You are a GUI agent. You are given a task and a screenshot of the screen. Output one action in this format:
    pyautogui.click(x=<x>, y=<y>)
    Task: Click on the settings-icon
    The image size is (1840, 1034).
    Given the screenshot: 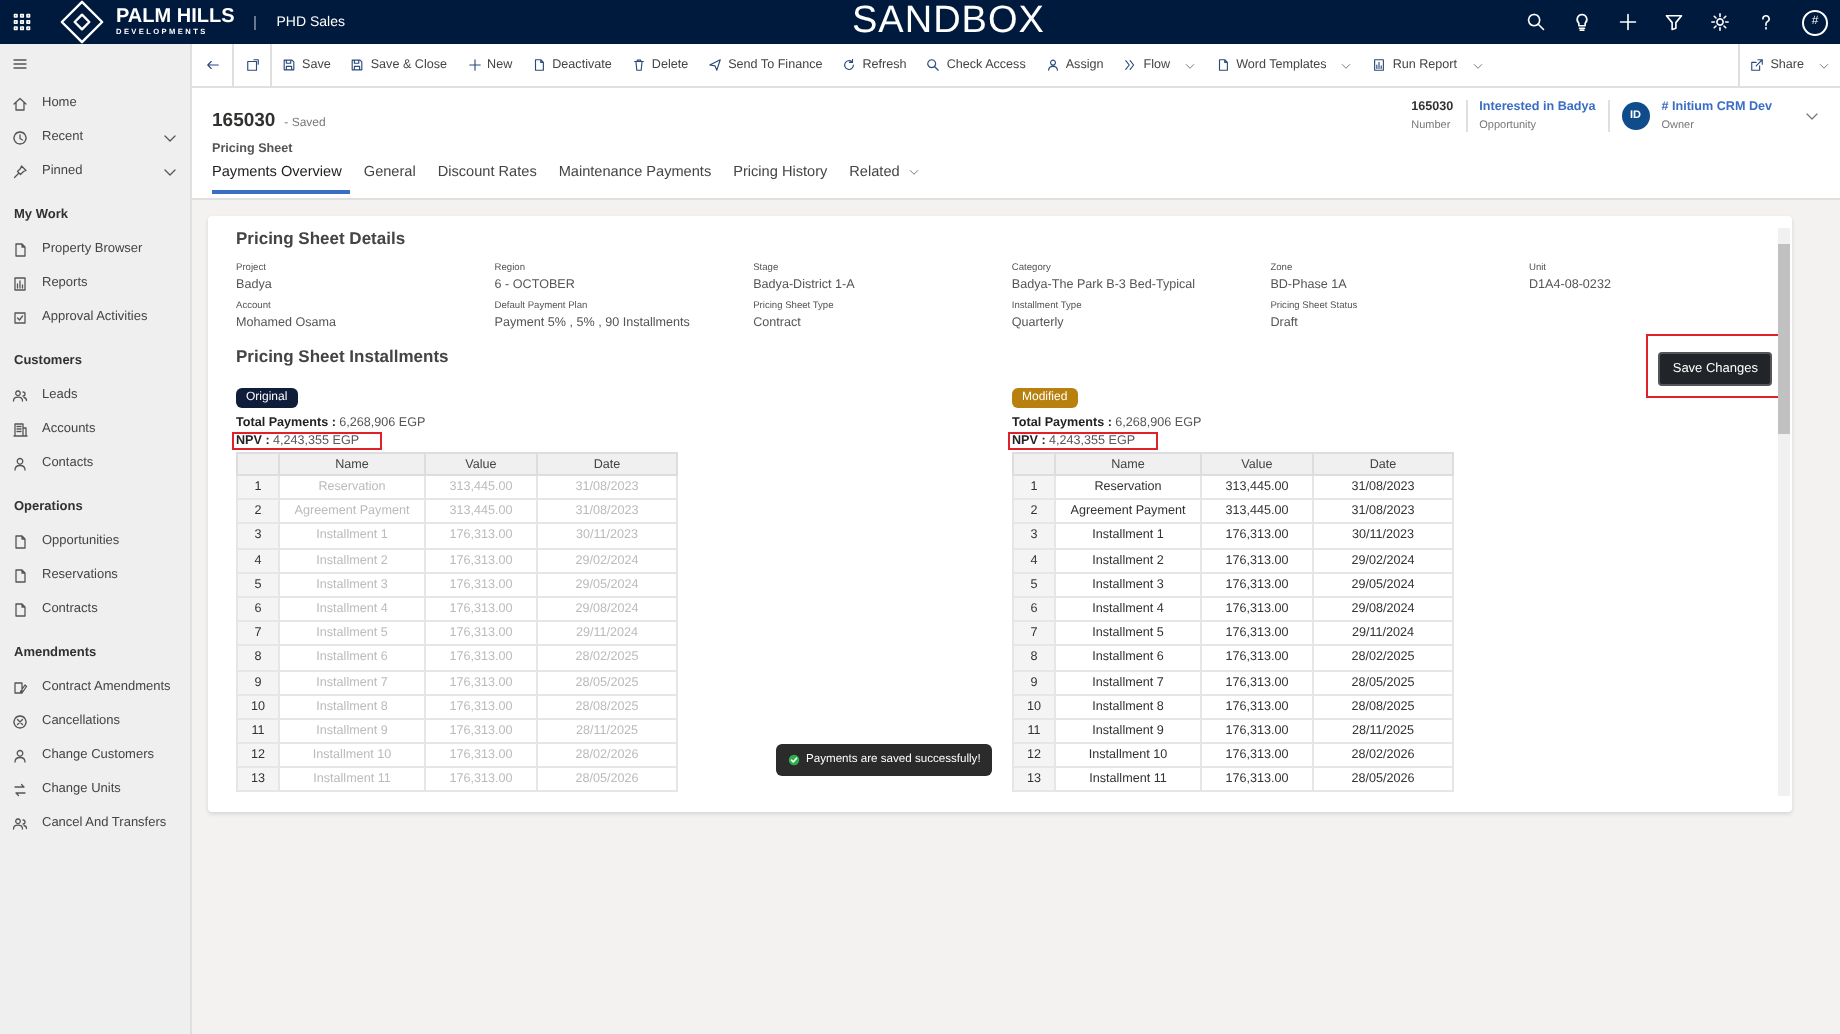 What is the action you would take?
    pyautogui.click(x=1720, y=22)
    